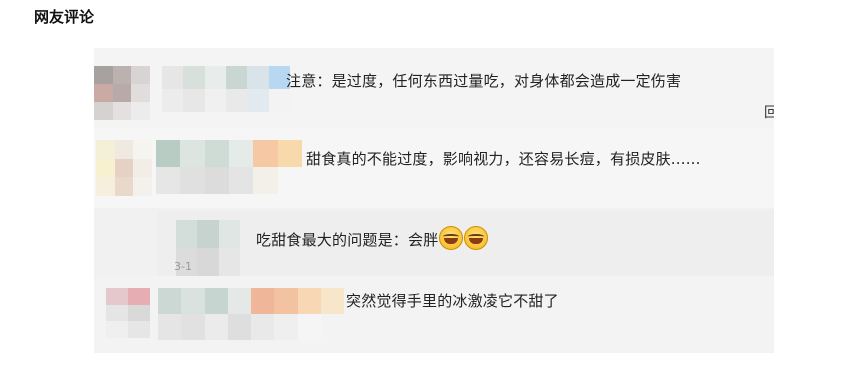  What do you see at coordinates (769, 112) in the screenshot?
I see `reply-link: 回` at bounding box center [769, 112].